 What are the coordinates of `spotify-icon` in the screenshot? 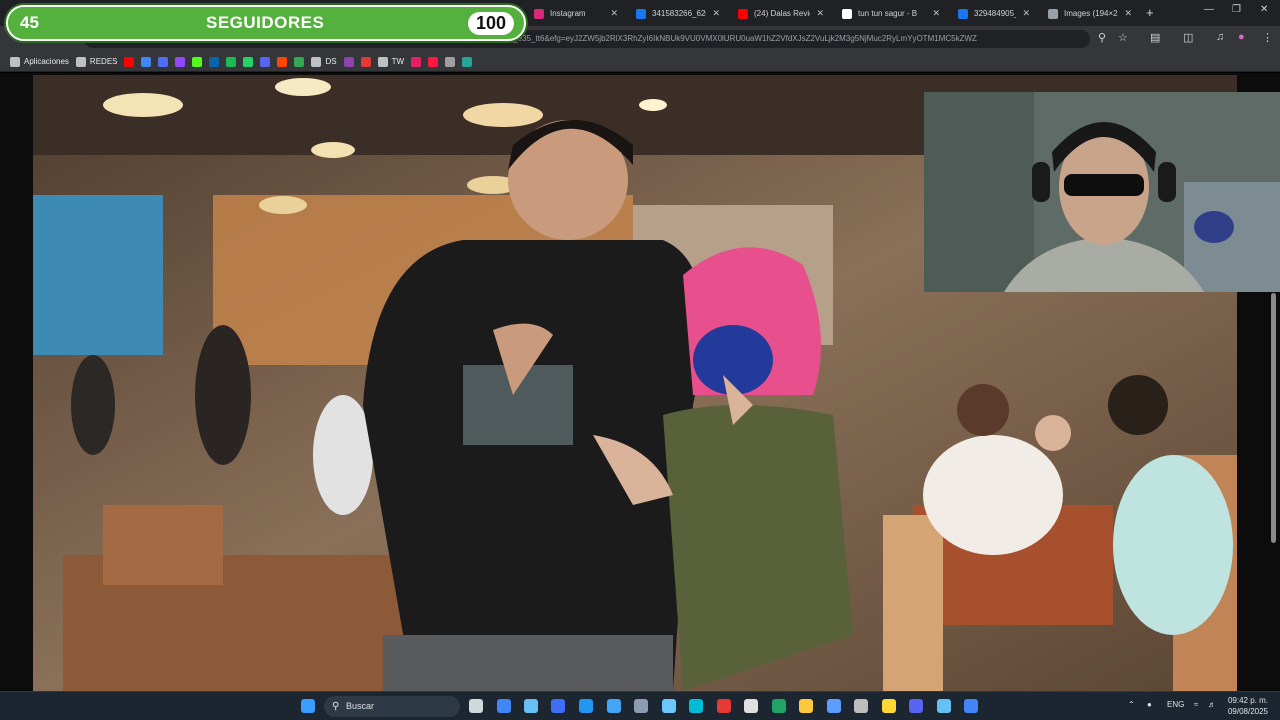 It's located at (231, 61).